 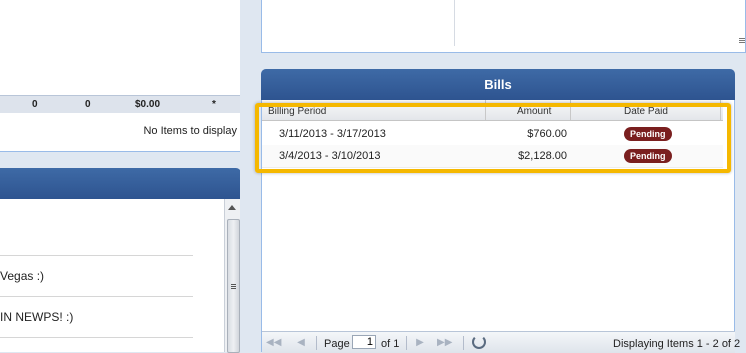 I want to click on summary-cell: $0.00, so click(x=148, y=104).